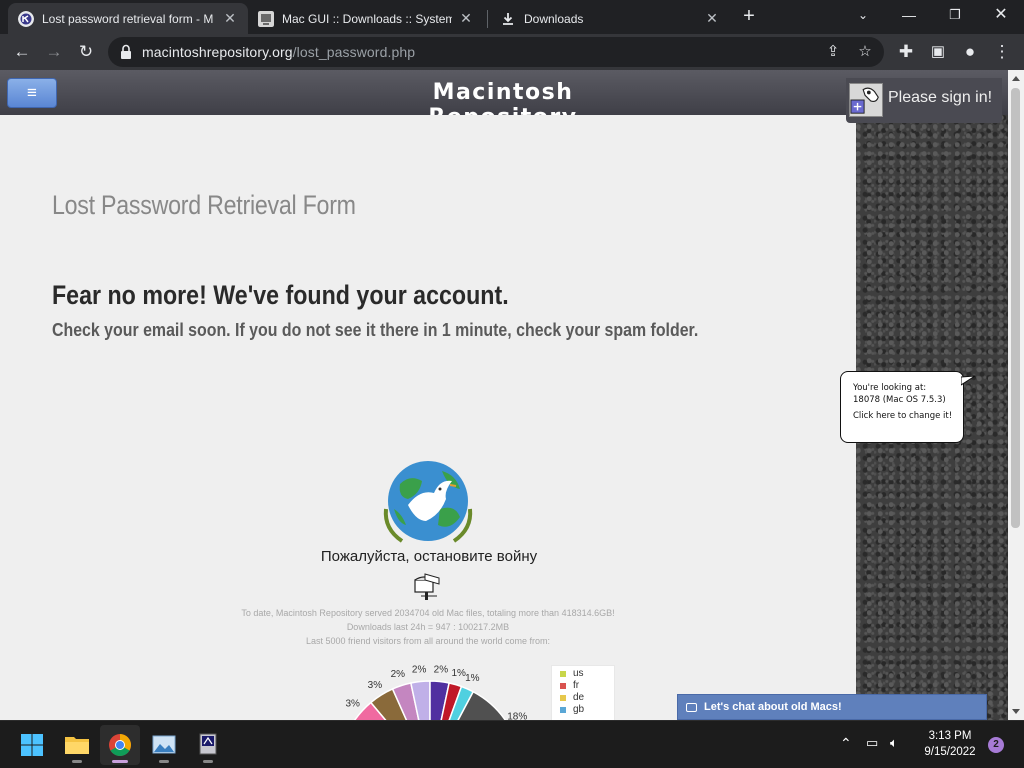 The height and width of the screenshot is (768, 1024). I want to click on scrollbar-thumb, so click(1015, 308).